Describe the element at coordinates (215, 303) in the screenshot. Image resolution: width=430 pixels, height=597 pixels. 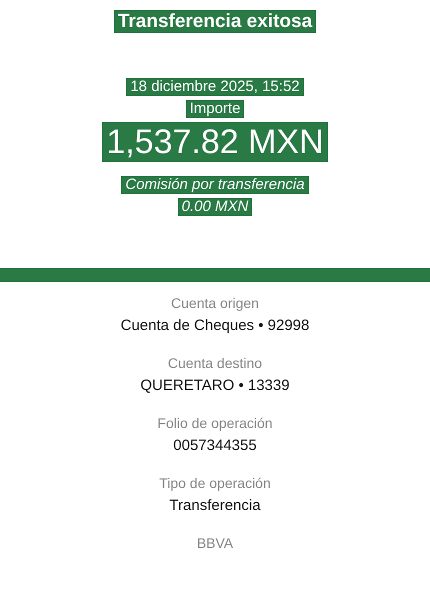
I see `detail-label: Cuenta origen` at that location.